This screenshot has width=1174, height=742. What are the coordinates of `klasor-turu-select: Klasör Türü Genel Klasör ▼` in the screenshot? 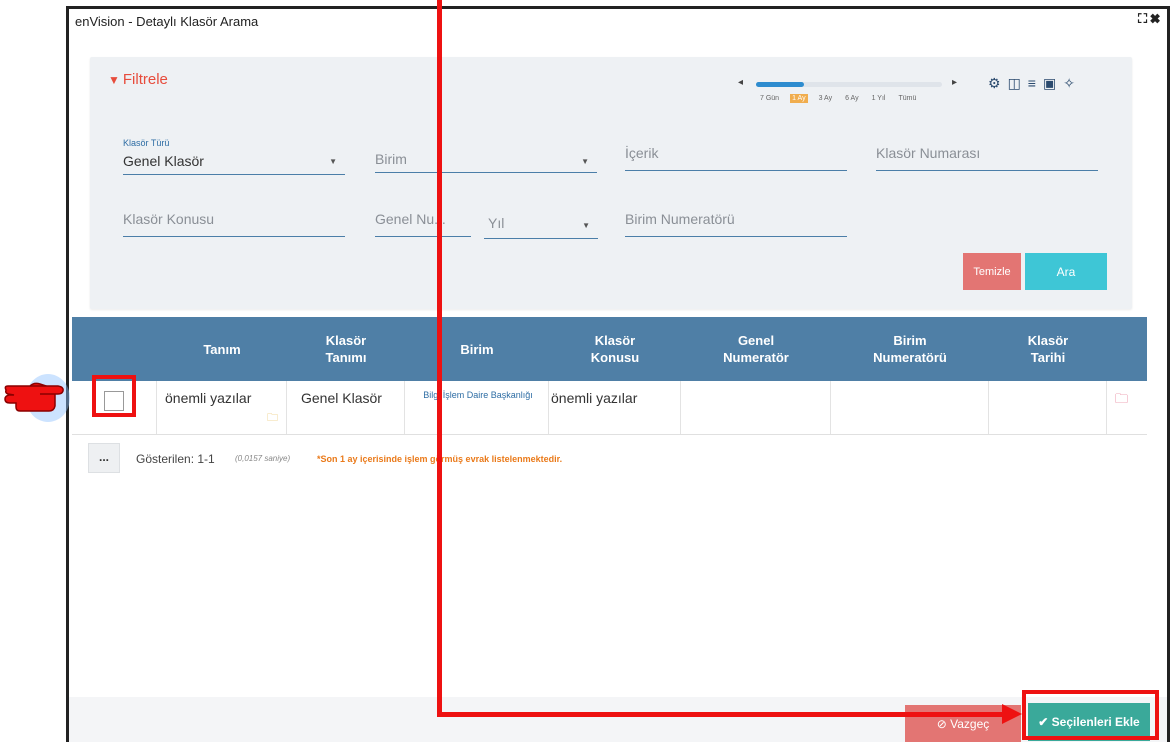 It's located at (234, 156).